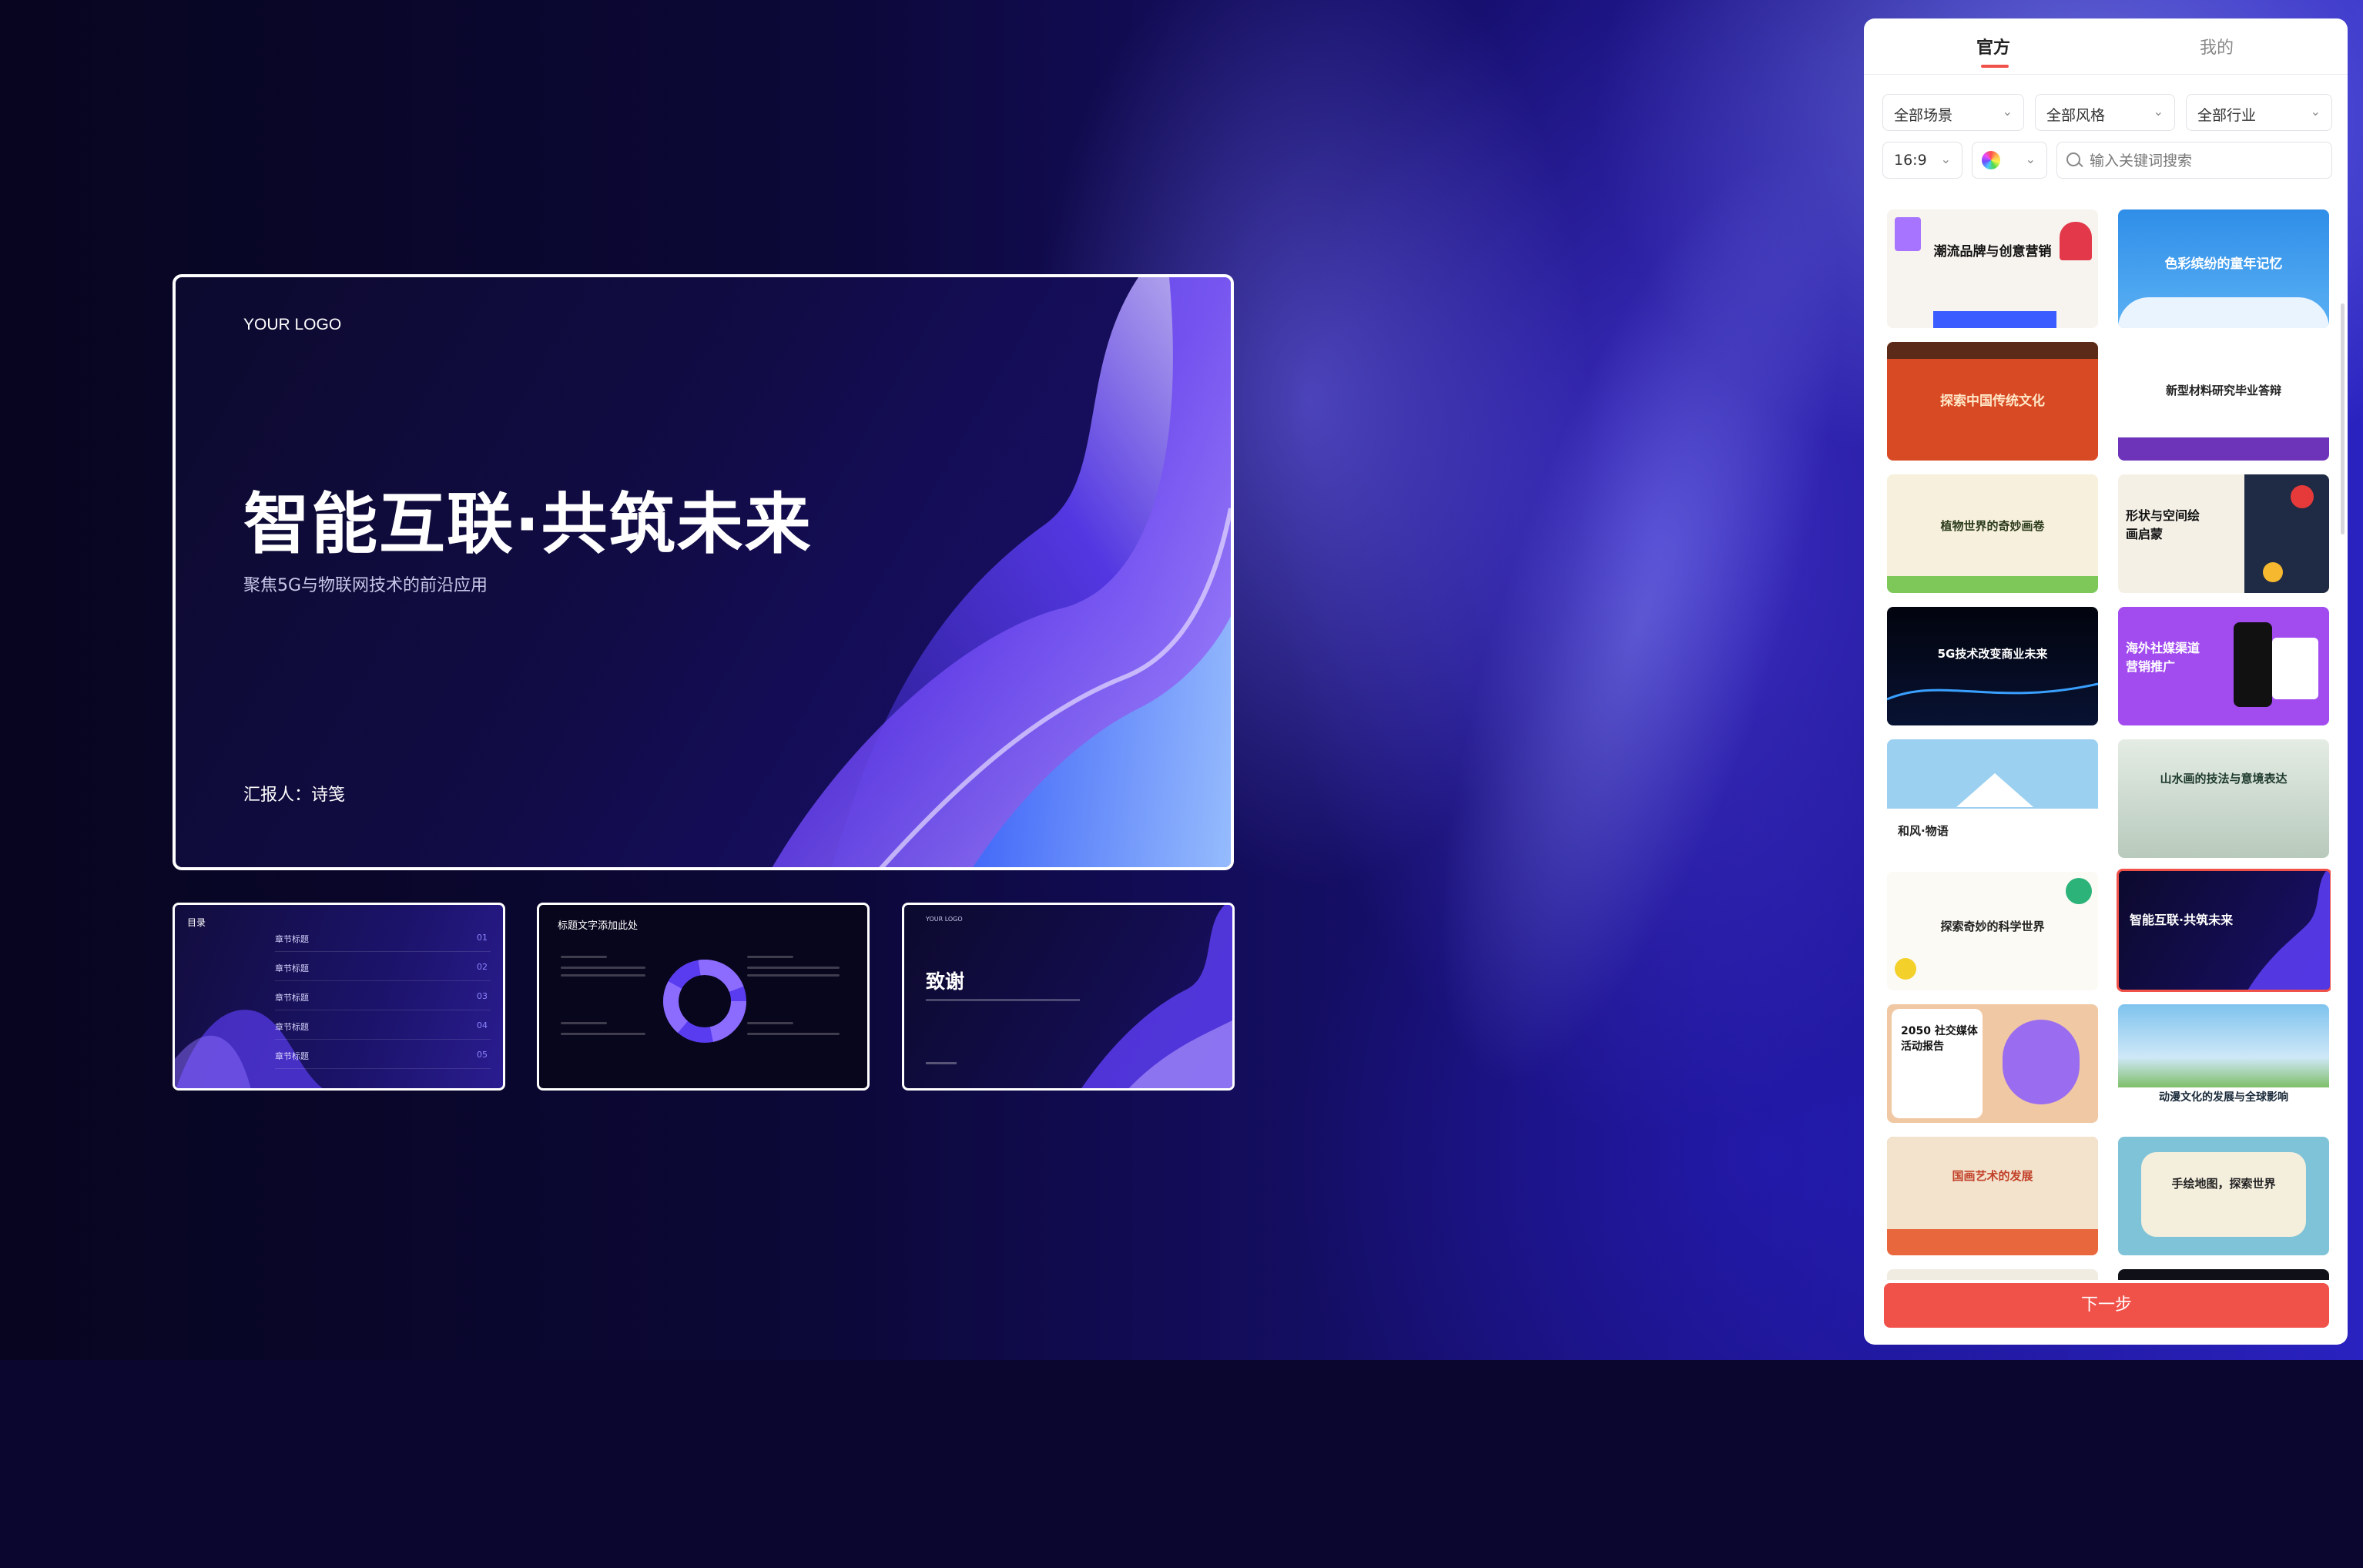 Image resolution: width=2363 pixels, height=1568 pixels. I want to click on template-card: 山水画的技法与意境表达, so click(2223, 799).